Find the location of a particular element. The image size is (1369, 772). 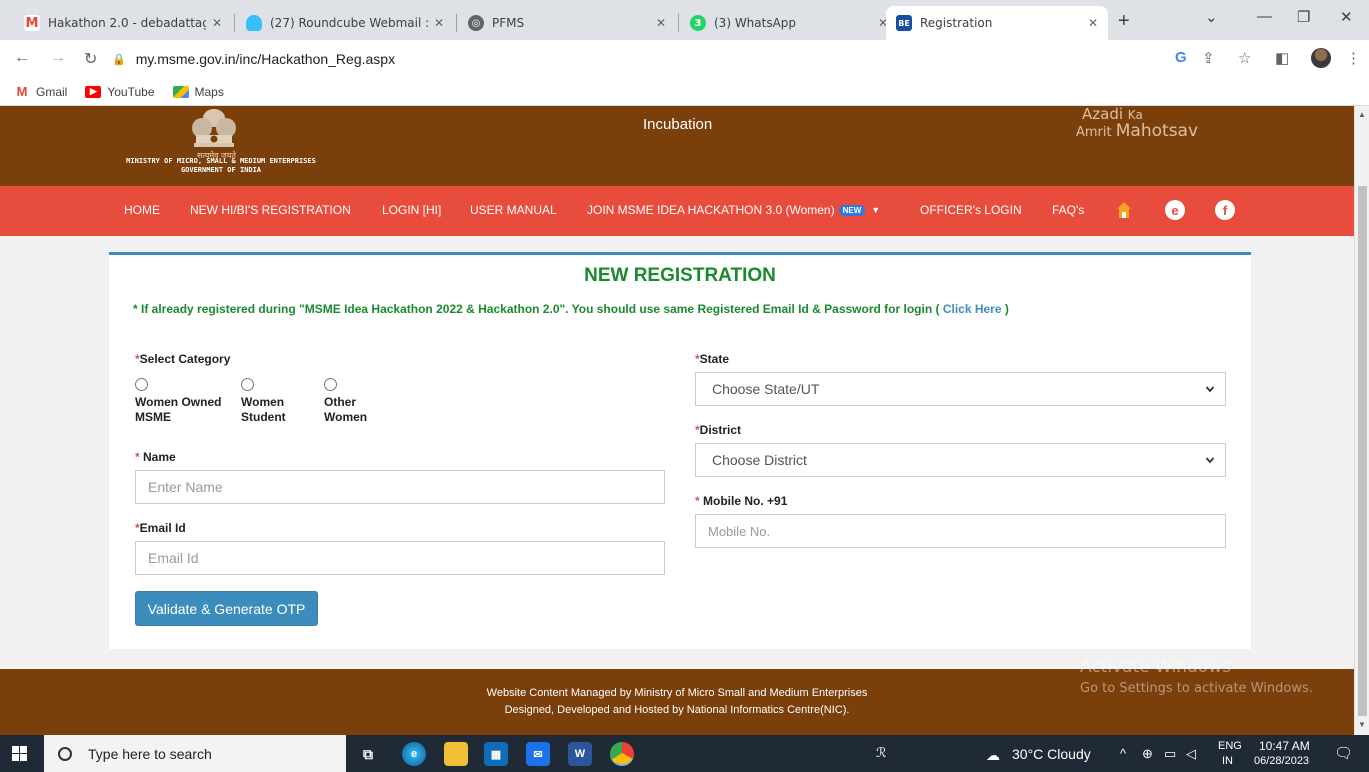

validate-generate-otp-button: Validate & Generate OTP is located at coordinates (226, 608).